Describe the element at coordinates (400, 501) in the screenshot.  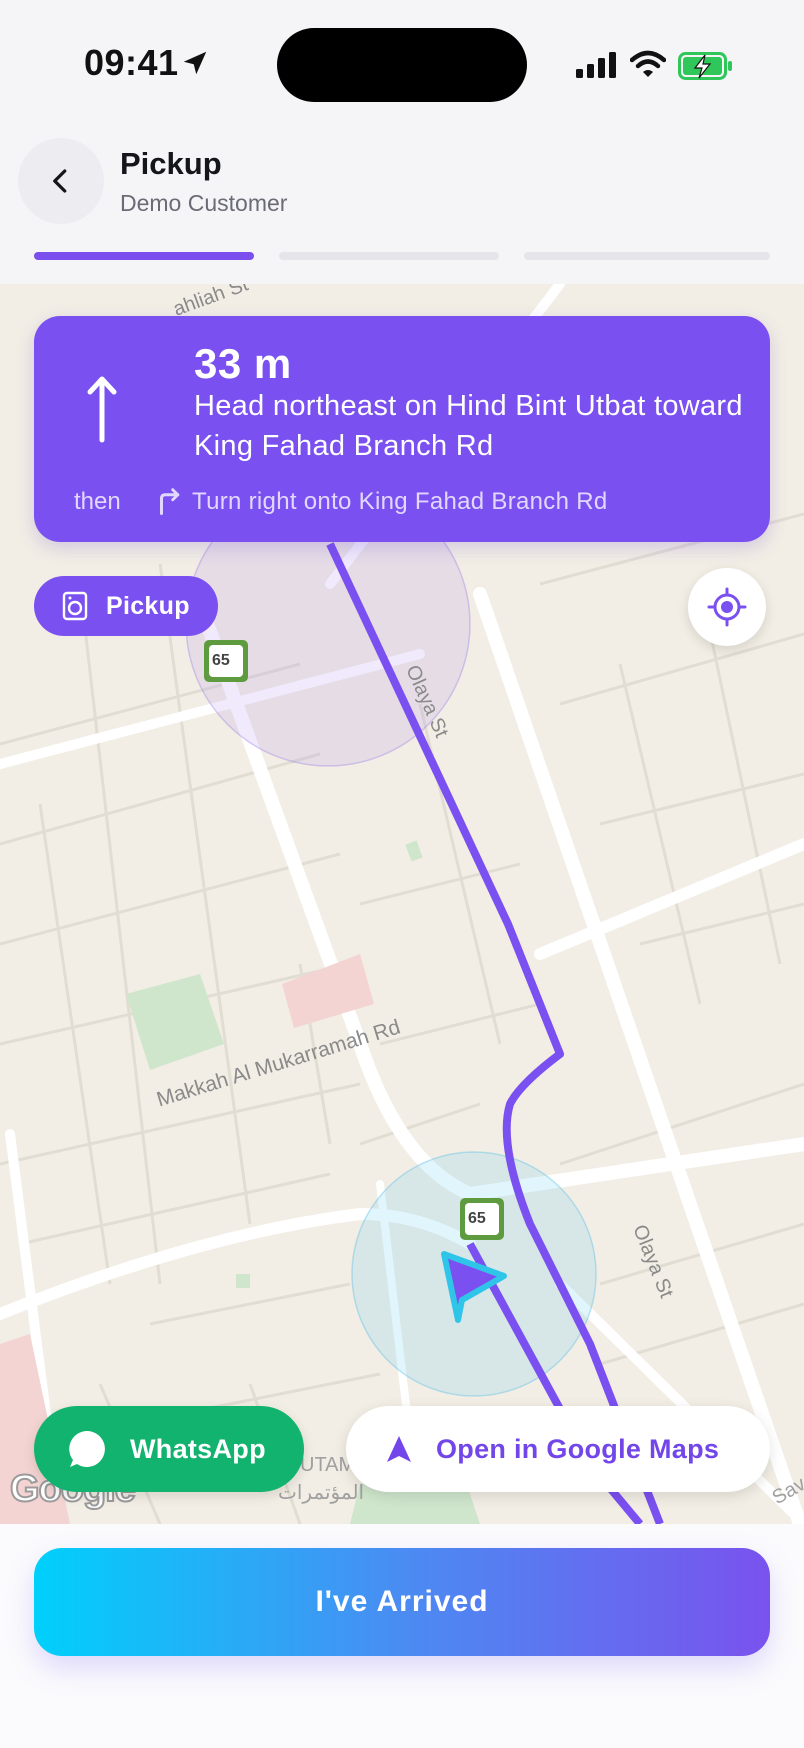
I see `nav-next-instruction: Turn right onto King Fahad Branch Rd` at that location.